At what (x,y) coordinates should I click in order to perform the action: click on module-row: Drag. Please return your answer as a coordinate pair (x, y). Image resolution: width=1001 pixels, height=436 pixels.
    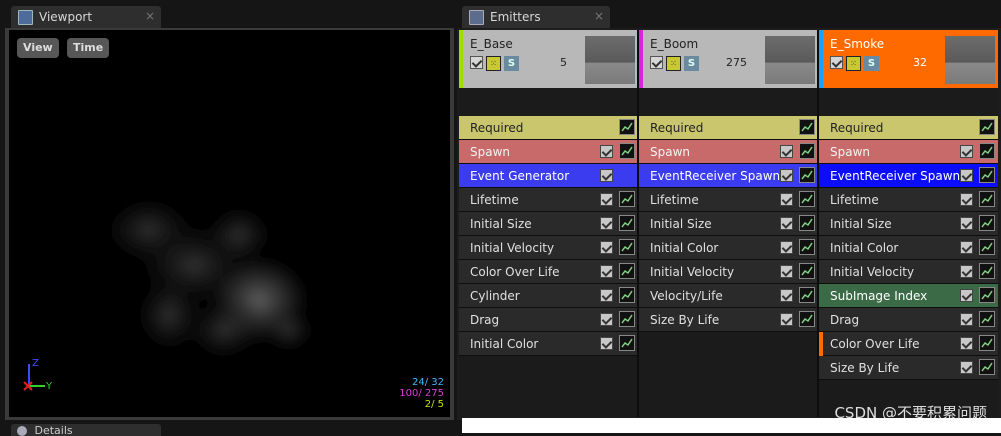
    Looking at the image, I should click on (908, 320).